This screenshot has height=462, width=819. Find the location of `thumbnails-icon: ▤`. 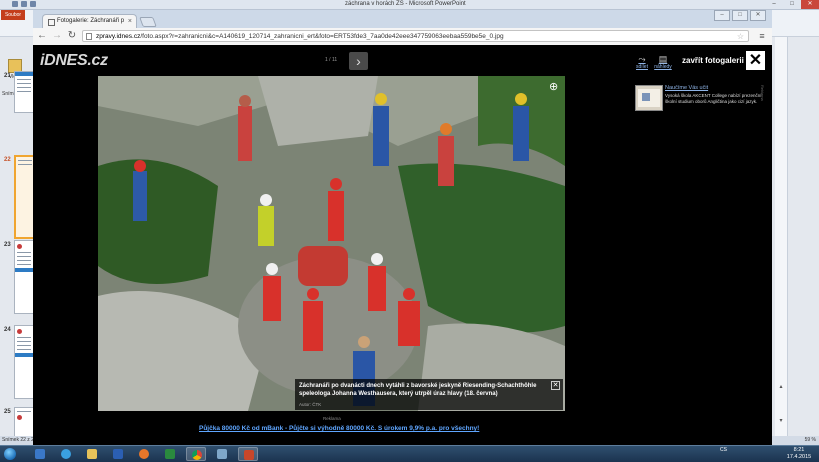

thumbnails-icon: ▤ is located at coordinates (663, 59).